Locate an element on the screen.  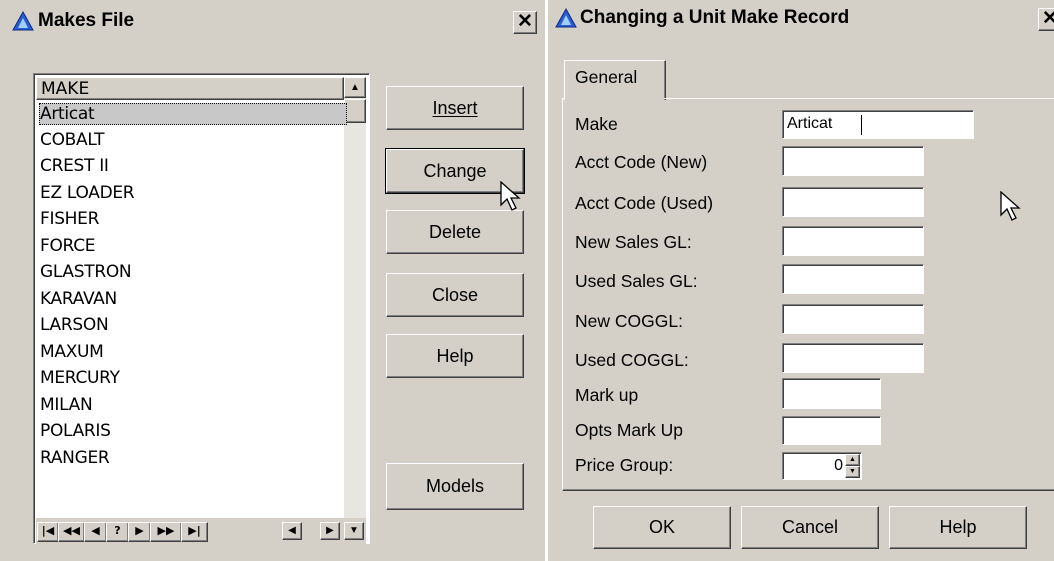
ok-button: OK is located at coordinates (662, 527).